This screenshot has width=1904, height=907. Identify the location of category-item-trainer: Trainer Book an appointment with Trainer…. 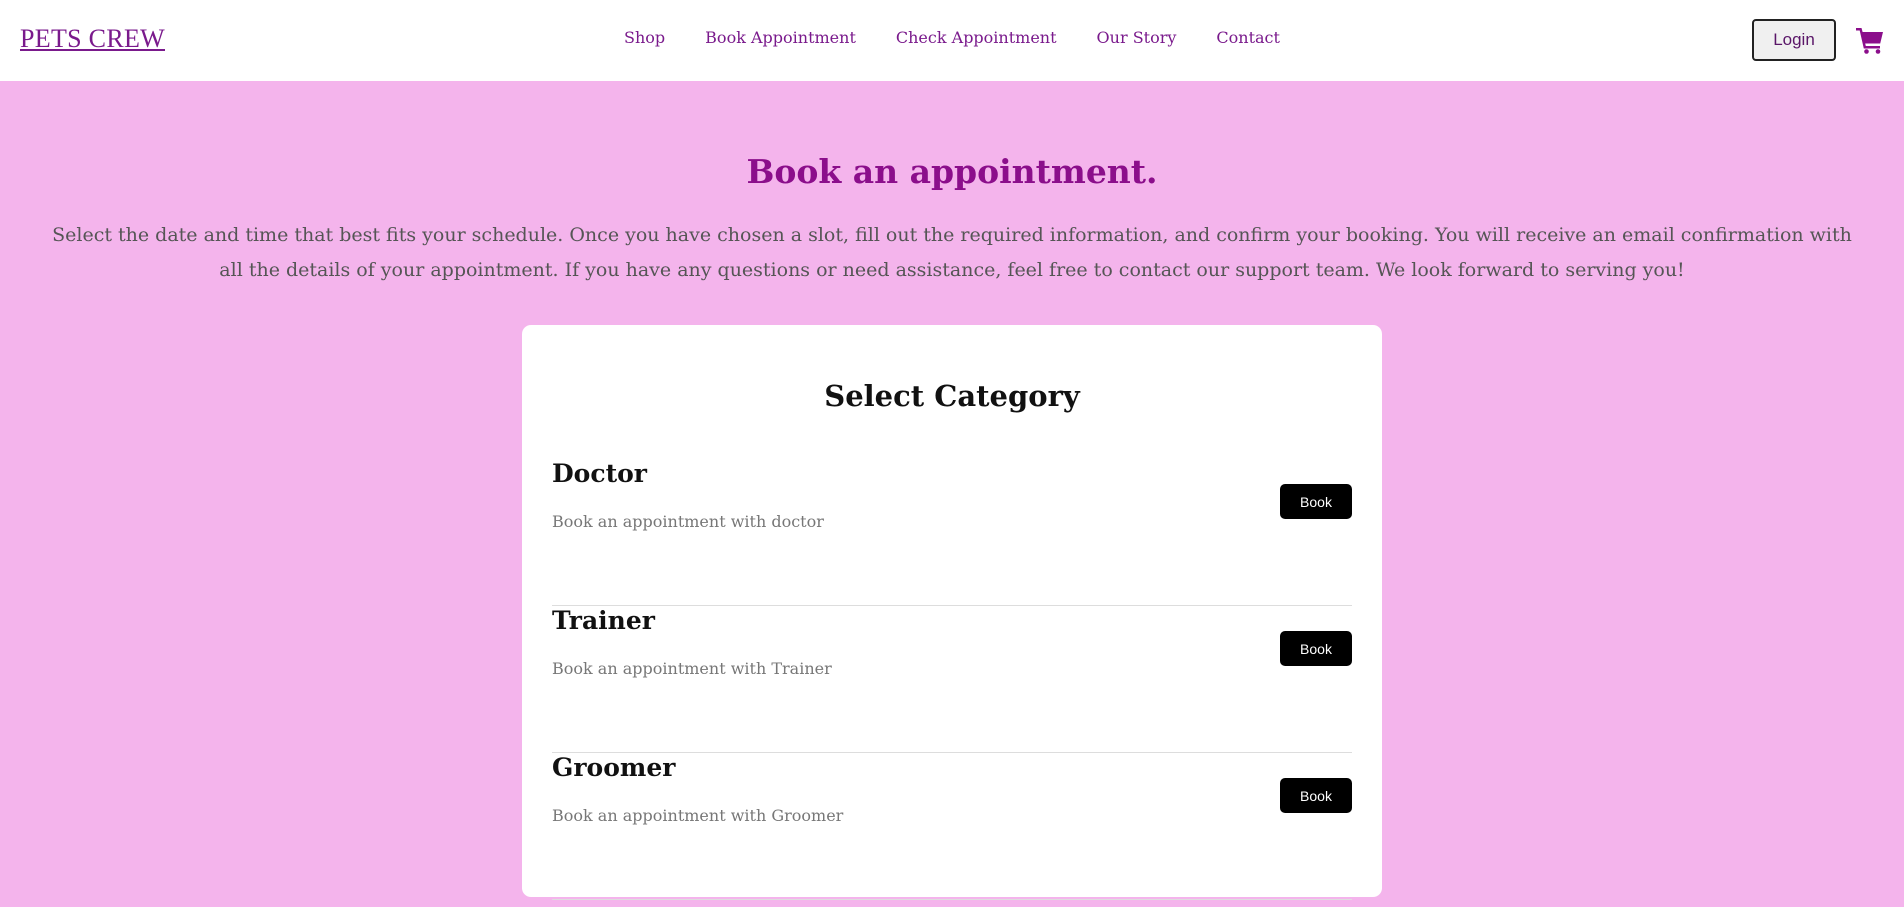
(952, 679).